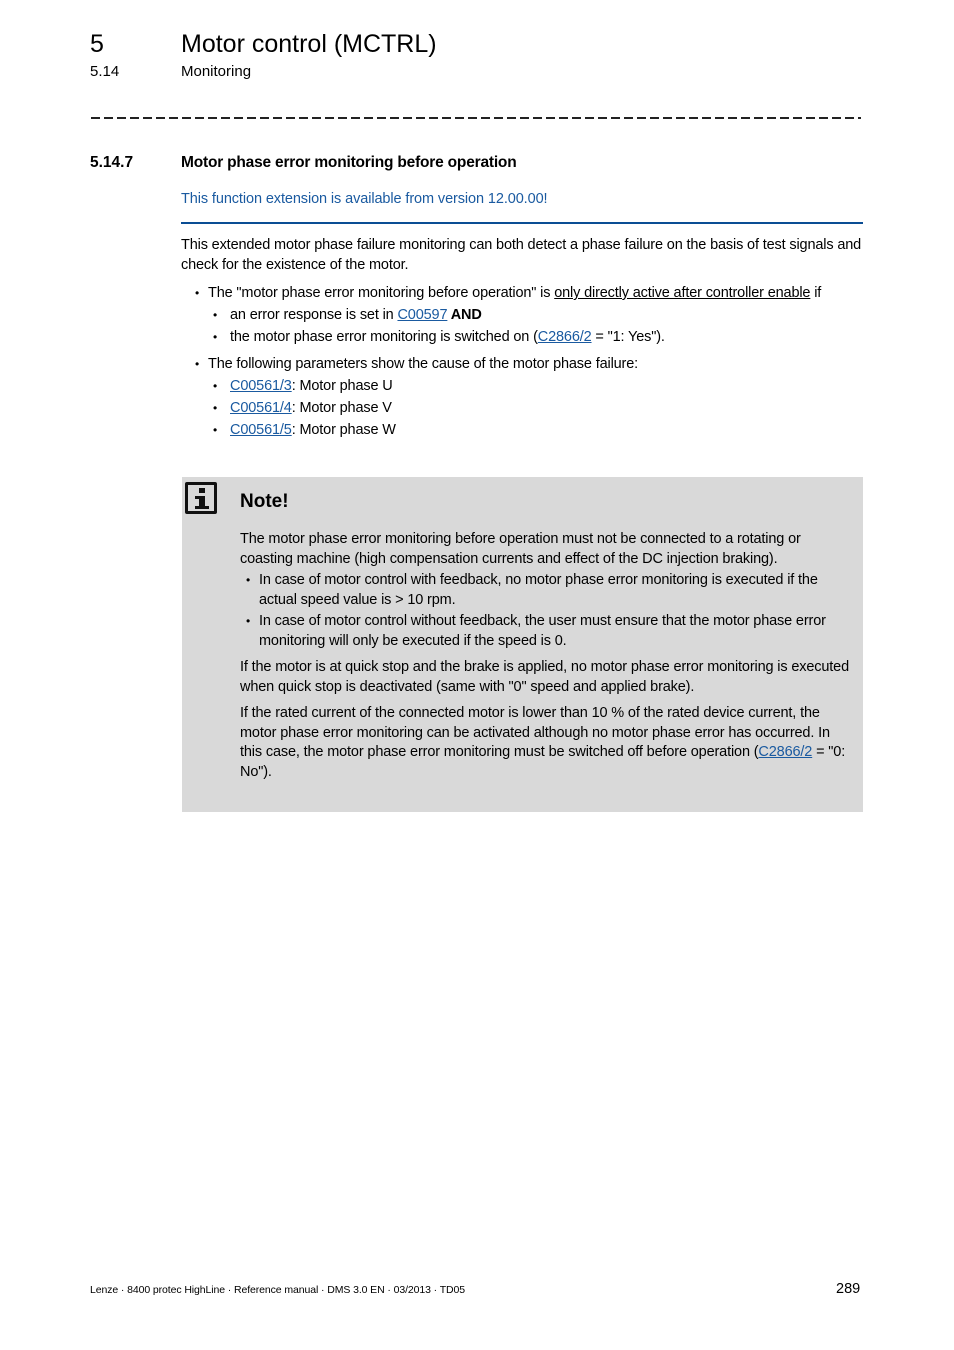  What do you see at coordinates (522, 223) in the screenshot?
I see `version-divider` at bounding box center [522, 223].